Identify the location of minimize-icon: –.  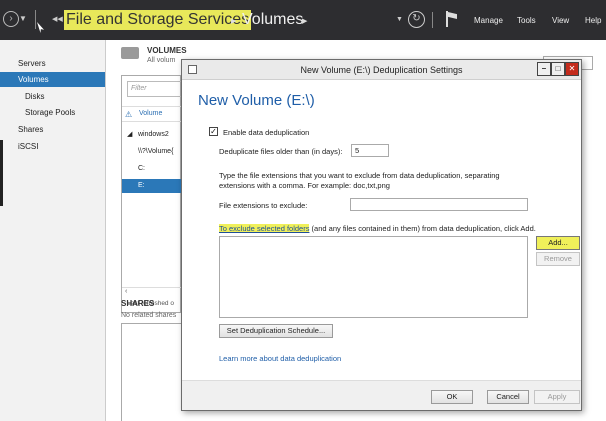
(544, 69).